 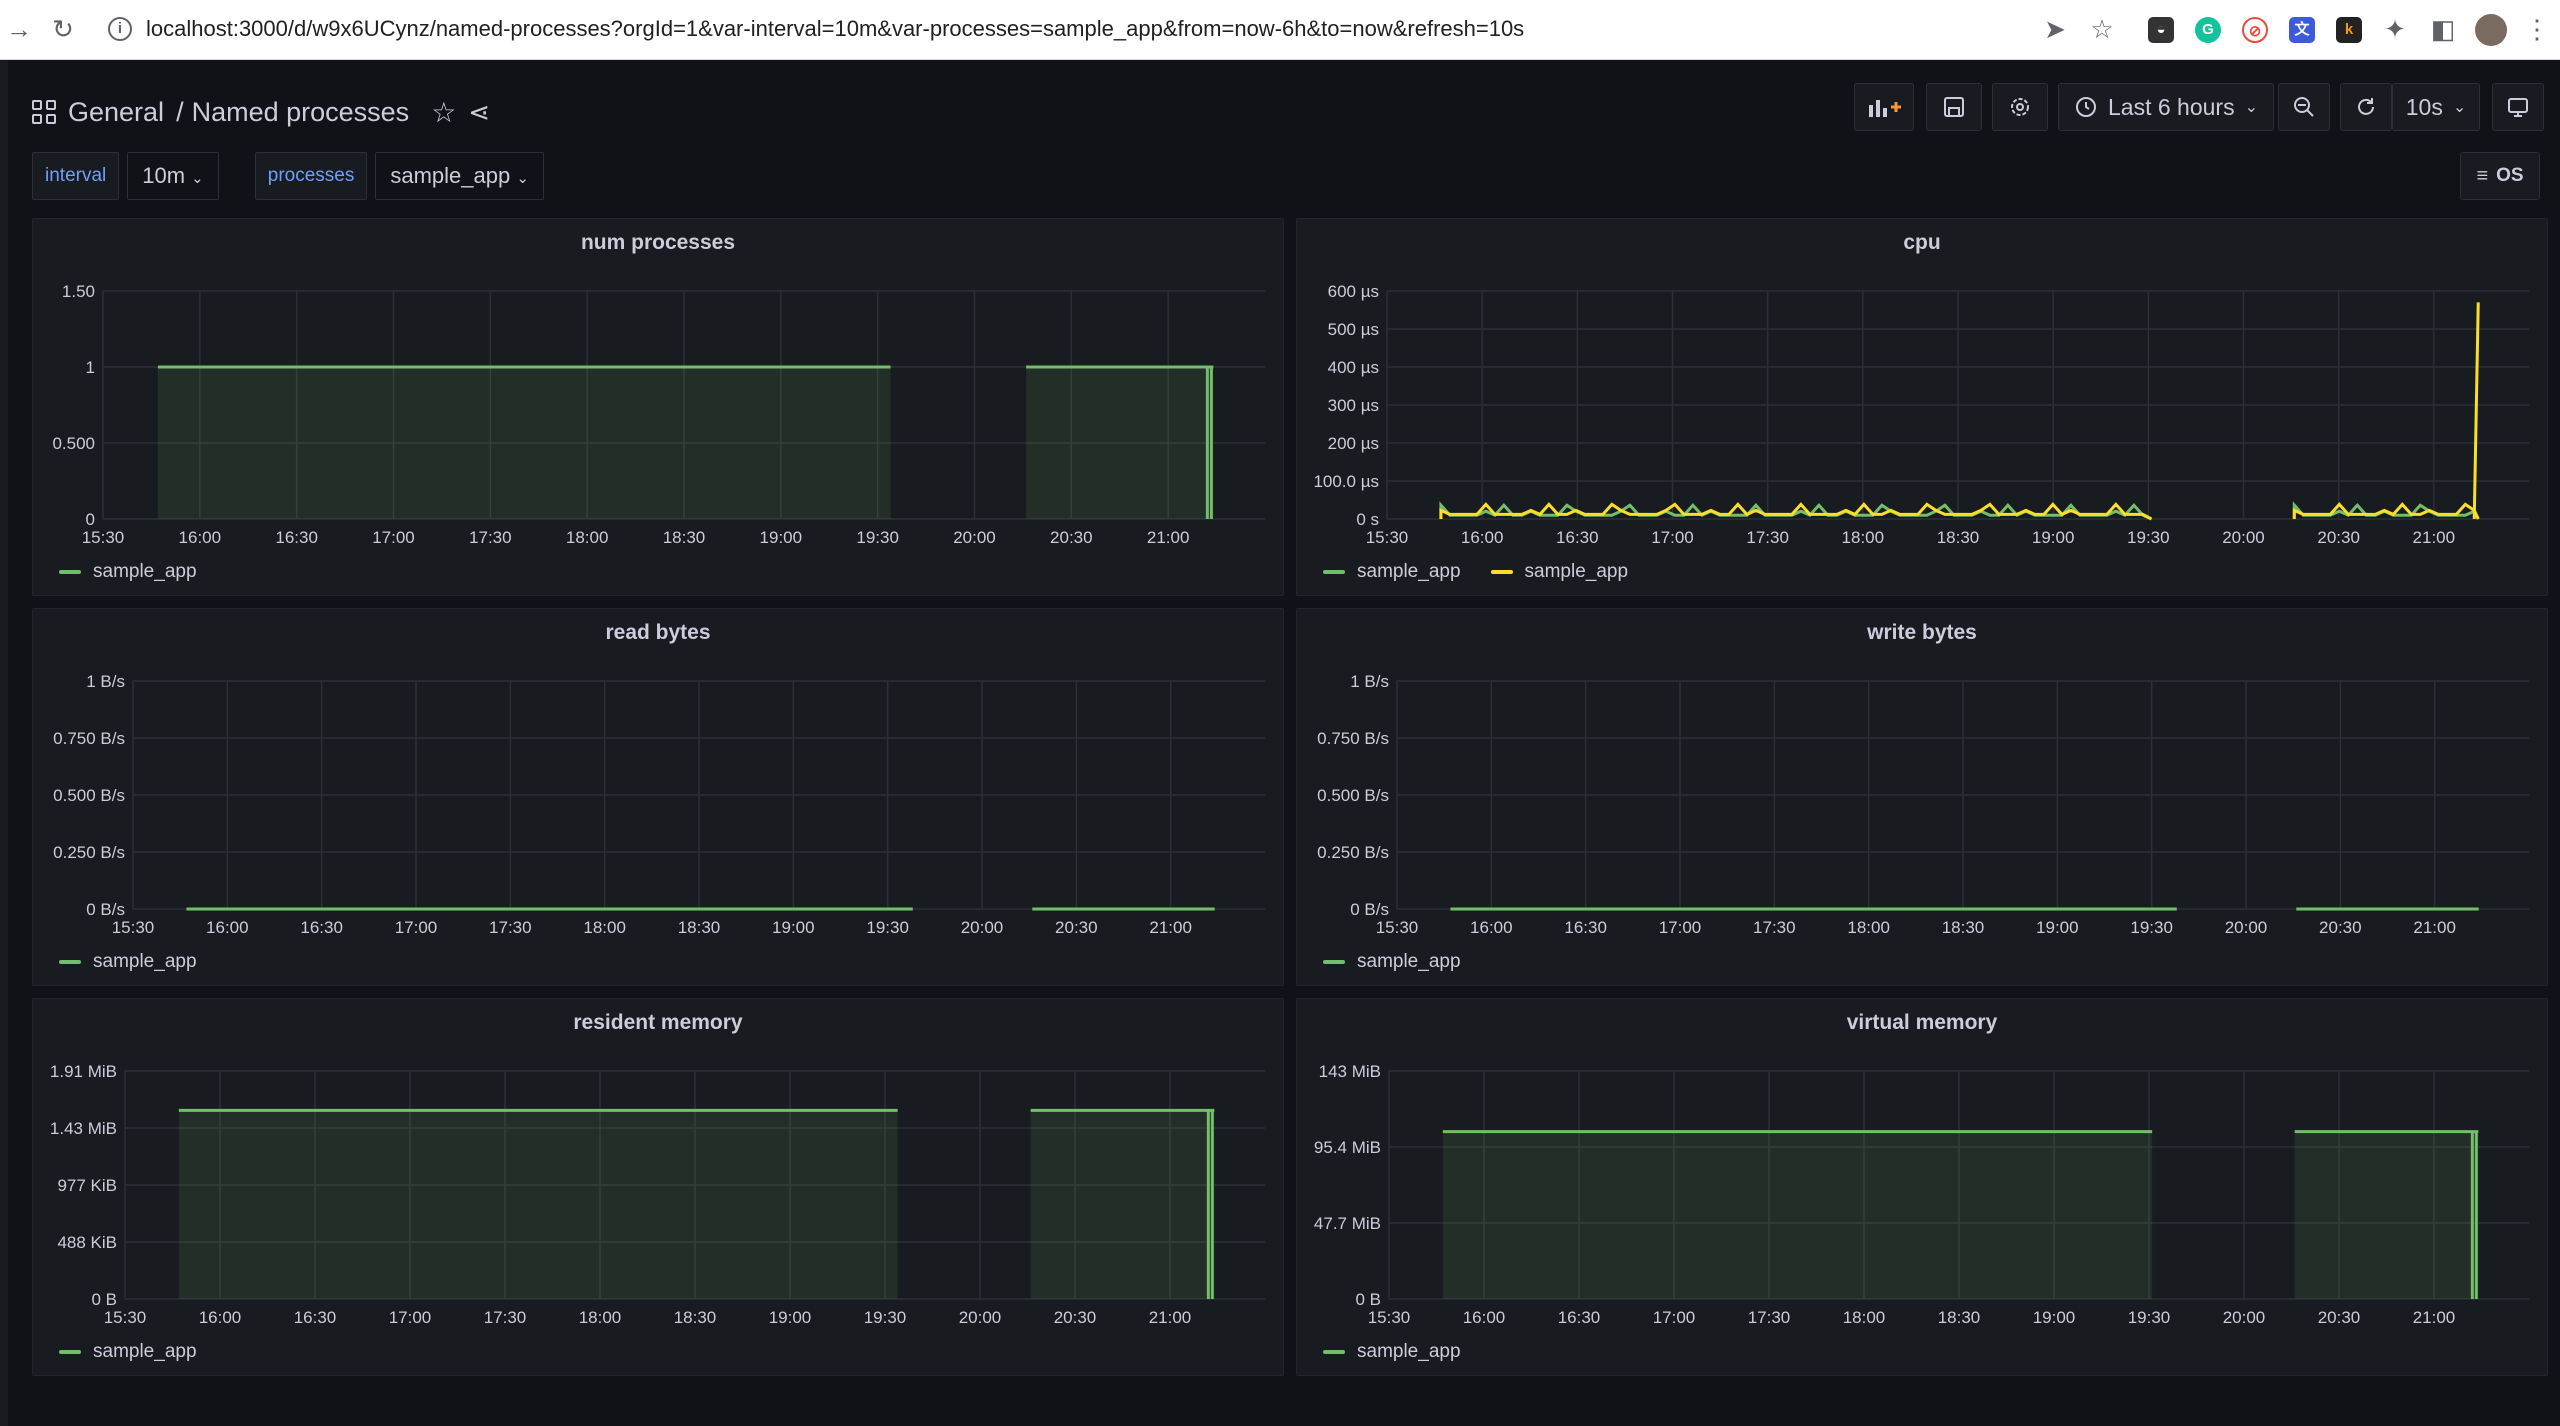 I want to click on extension-blocker-icon: ⊘, so click(x=2255, y=30).